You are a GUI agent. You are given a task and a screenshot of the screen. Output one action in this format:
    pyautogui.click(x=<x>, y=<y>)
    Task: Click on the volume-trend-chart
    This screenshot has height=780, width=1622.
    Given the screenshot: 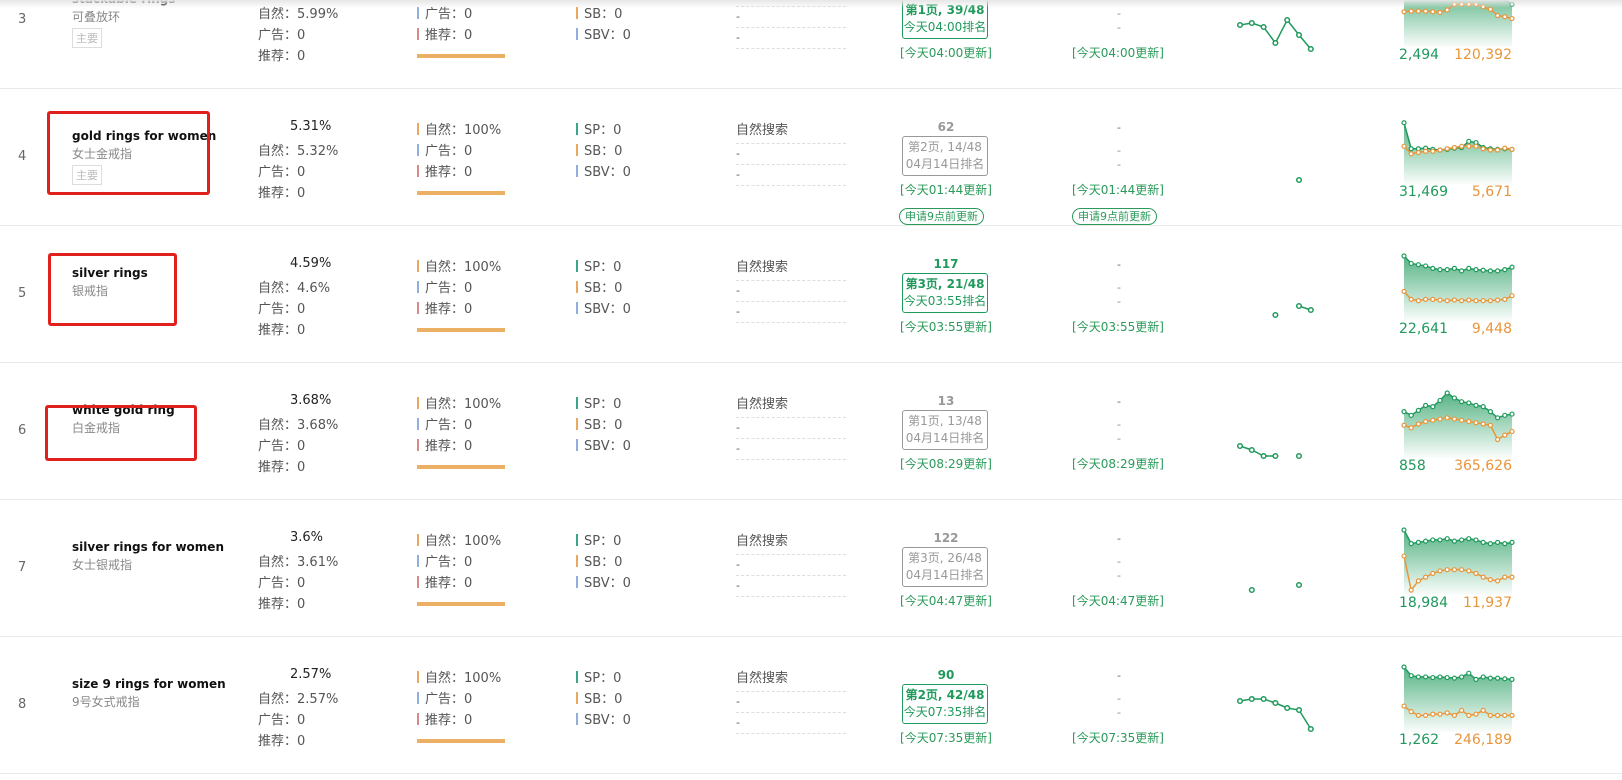 What is the action you would take?
    pyautogui.click(x=811, y=44)
    